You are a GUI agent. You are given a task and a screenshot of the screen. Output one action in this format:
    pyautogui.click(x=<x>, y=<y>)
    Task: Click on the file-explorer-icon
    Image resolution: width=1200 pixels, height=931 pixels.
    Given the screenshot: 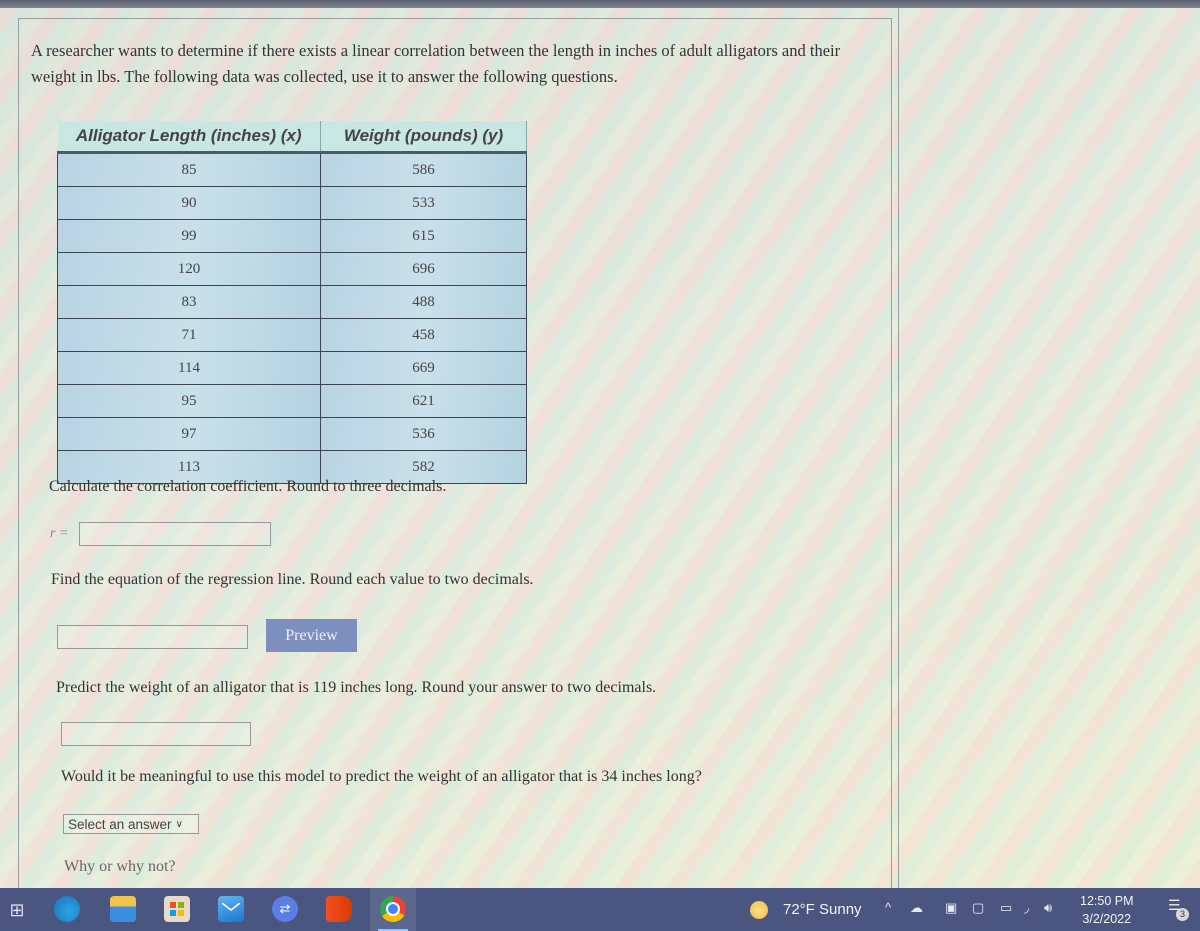 What is the action you would take?
    pyautogui.click(x=123, y=909)
    